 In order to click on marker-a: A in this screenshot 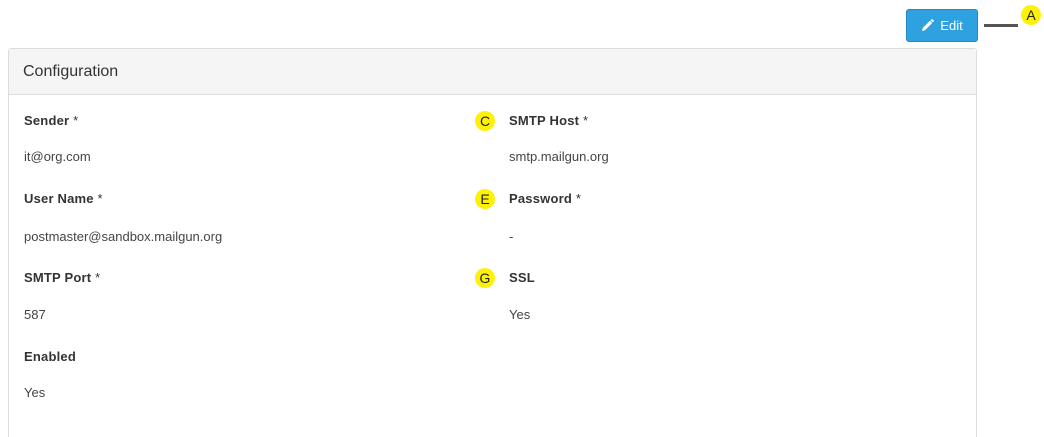, I will do `click(1031, 15)`.